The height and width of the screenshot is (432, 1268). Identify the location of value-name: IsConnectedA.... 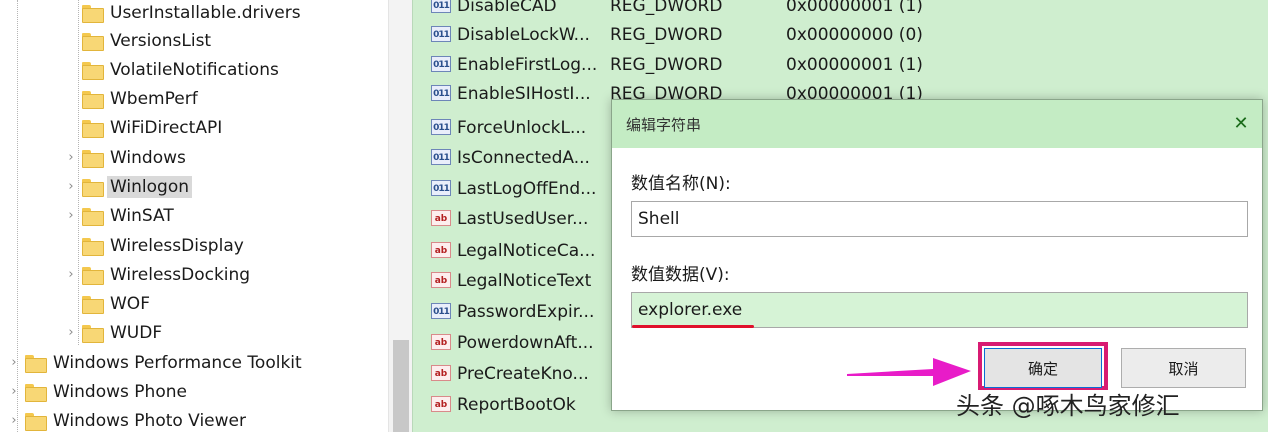
(523, 157).